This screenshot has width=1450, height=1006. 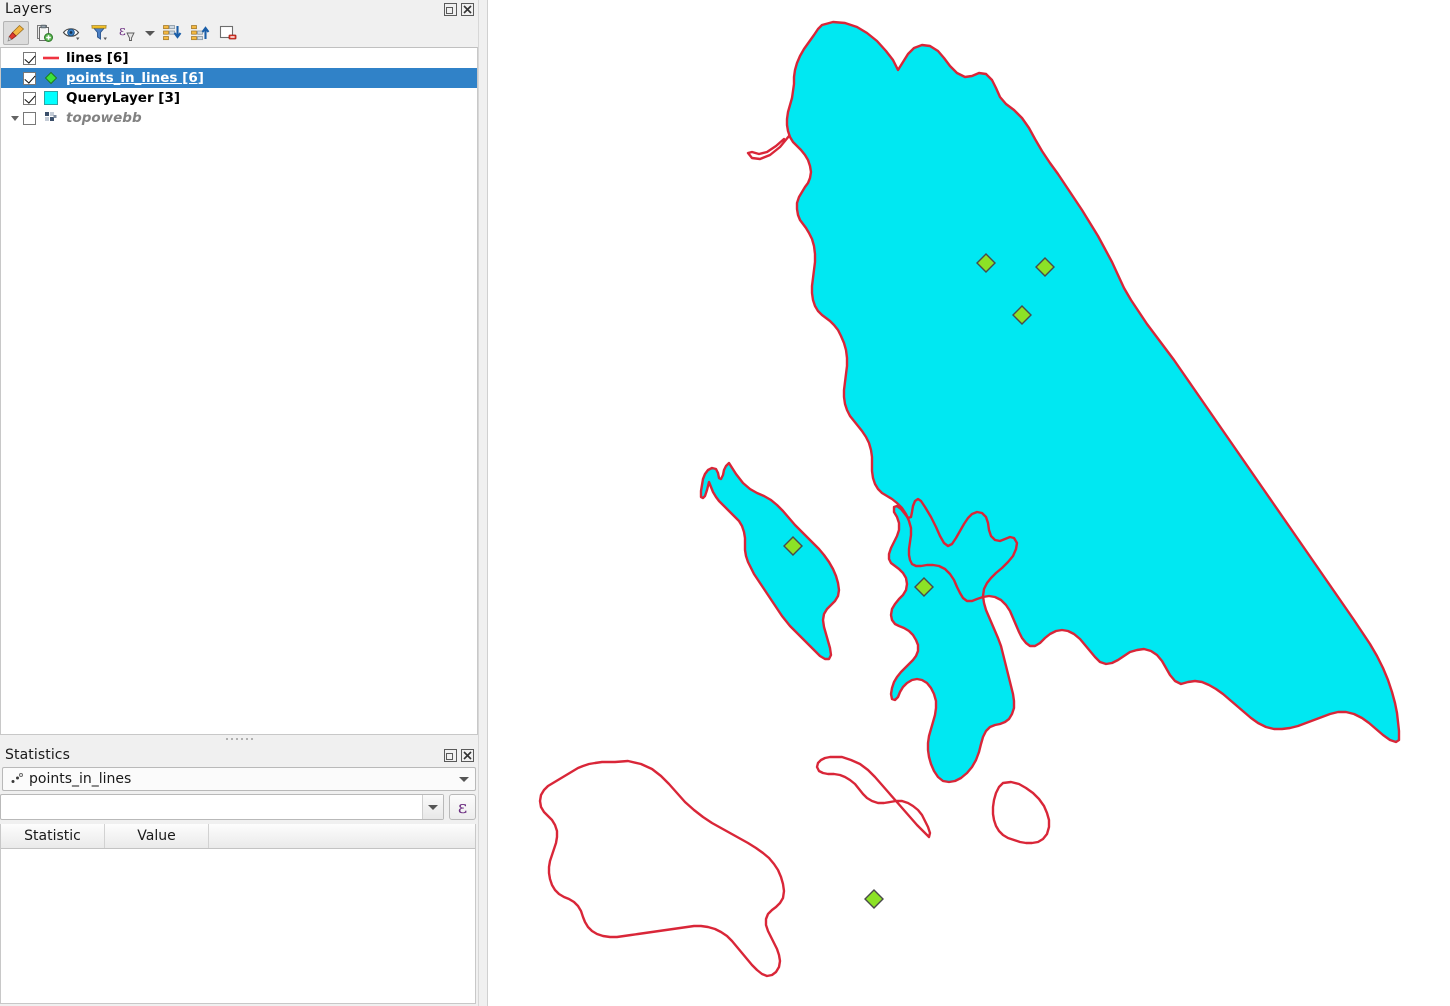 What do you see at coordinates (51, 58) in the screenshot?
I see `symbol-red-line` at bounding box center [51, 58].